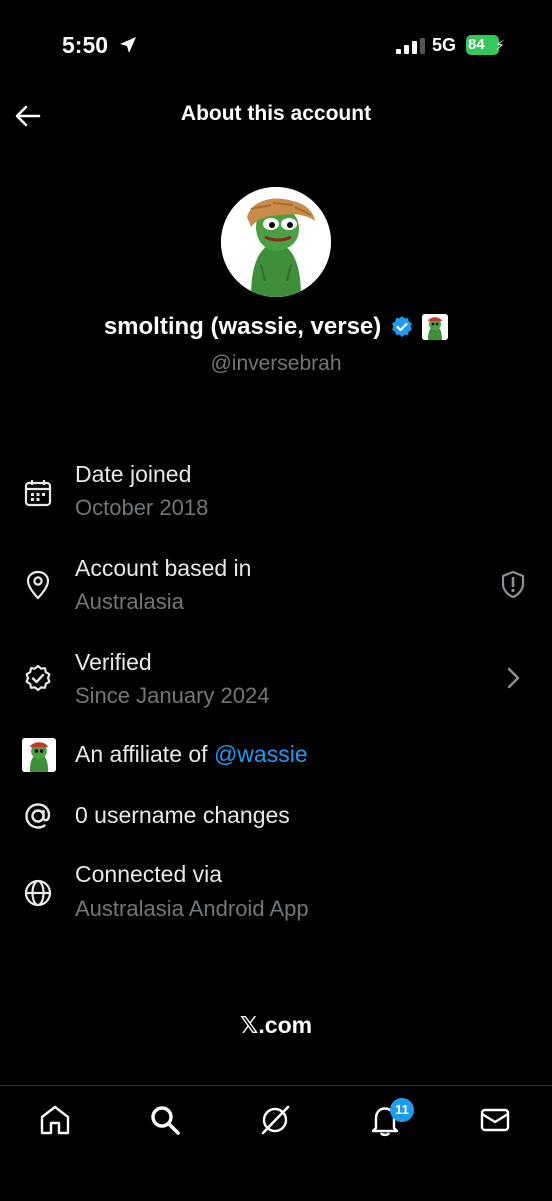 Image resolution: width=552 pixels, height=1201 pixels. Describe the element at coordinates (276, 490) in the screenshot. I see `info-row-date-joined: Date joined October 2018` at that location.